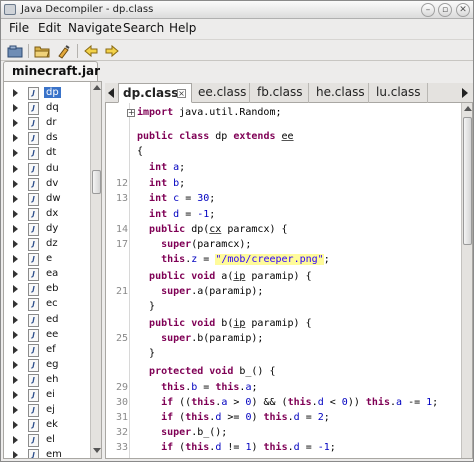  I want to click on scroll-down-icon, so click(97, 450).